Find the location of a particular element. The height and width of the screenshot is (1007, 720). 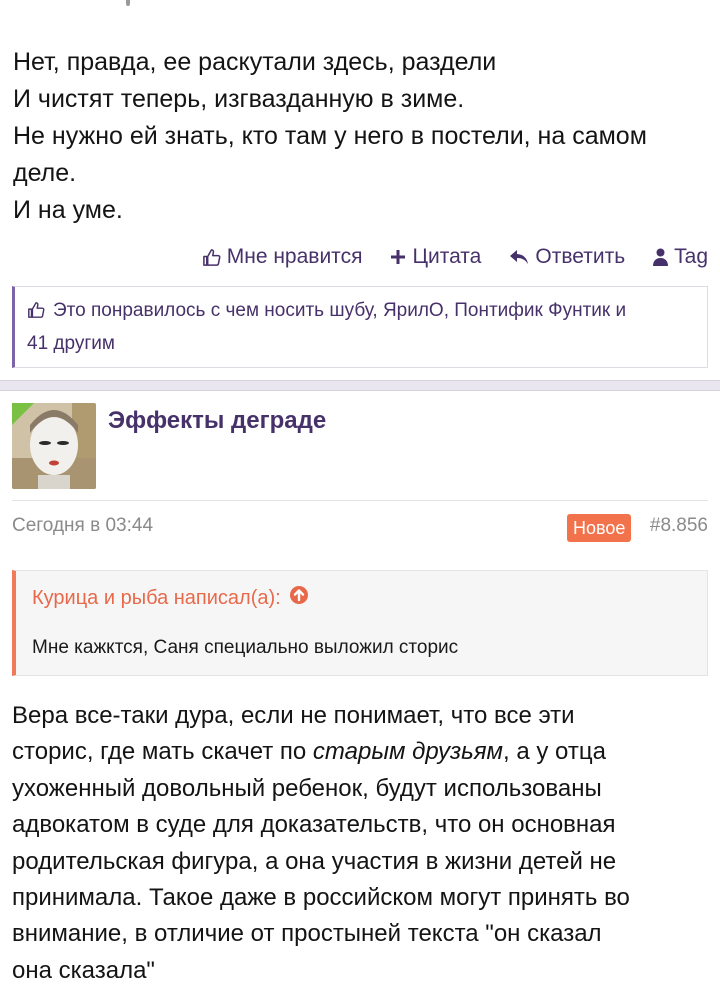

like-label: Мне нравится is located at coordinates (294, 256).